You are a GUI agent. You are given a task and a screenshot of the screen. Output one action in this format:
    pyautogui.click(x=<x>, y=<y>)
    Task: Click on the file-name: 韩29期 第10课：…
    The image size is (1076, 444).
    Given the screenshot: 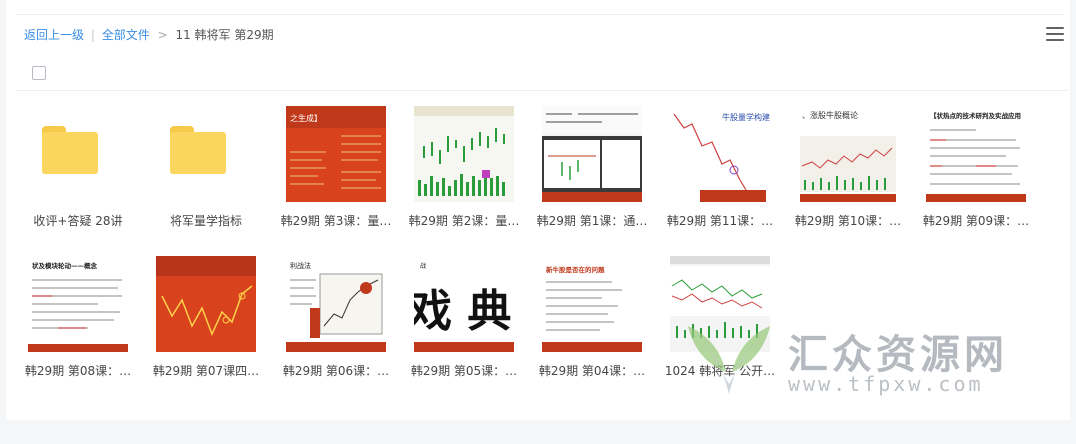 What is the action you would take?
    pyautogui.click(x=848, y=221)
    